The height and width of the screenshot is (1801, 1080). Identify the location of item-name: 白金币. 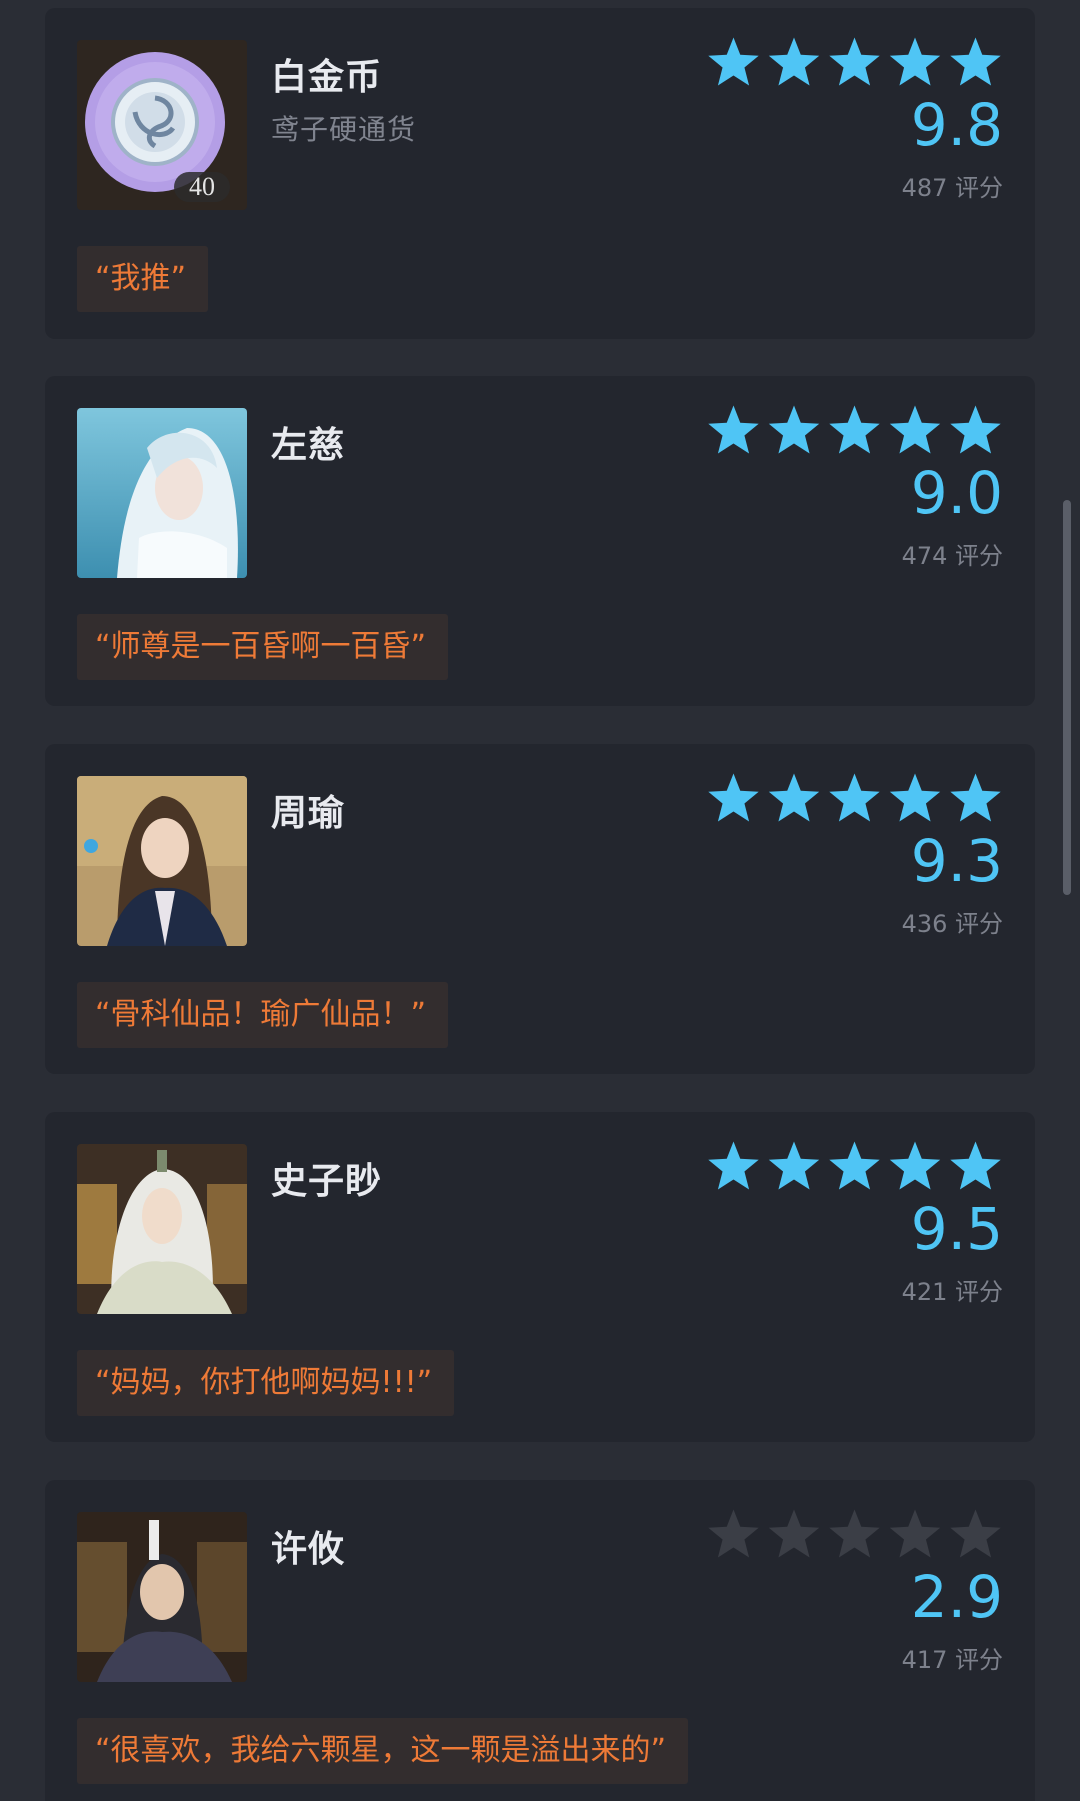
(327, 77).